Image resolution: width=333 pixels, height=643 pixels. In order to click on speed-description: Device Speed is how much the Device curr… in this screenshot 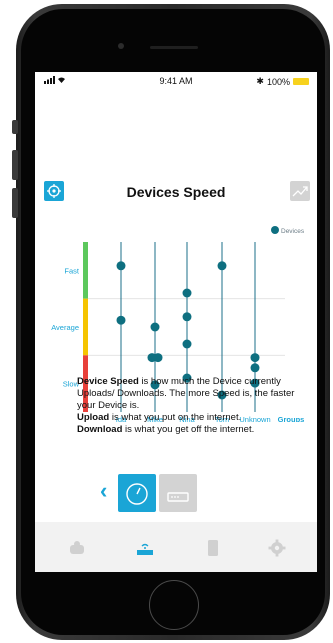, I will do `click(186, 405)`.